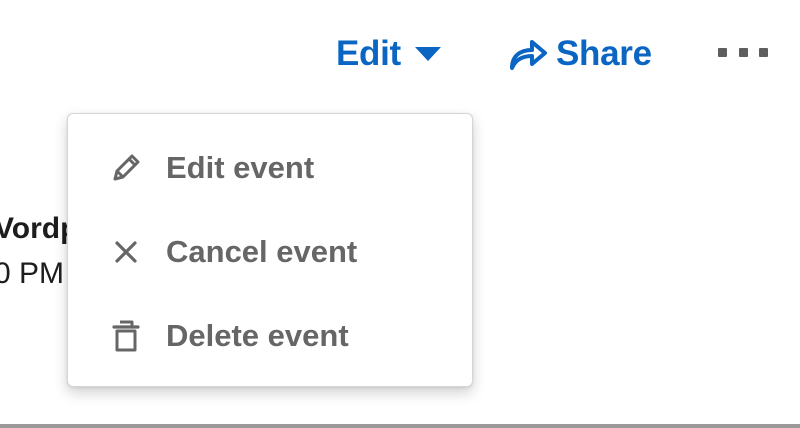  I want to click on menu-item-delete-event: Delete event, so click(270, 336).